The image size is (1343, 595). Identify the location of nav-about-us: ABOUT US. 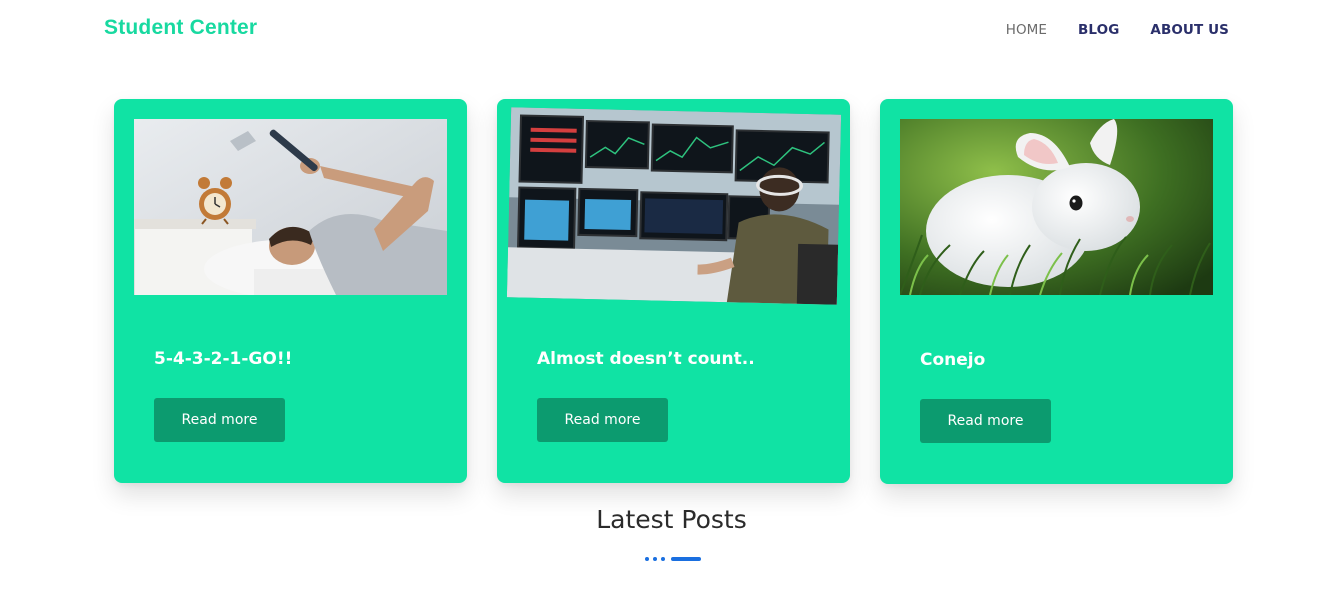
(1189, 30).